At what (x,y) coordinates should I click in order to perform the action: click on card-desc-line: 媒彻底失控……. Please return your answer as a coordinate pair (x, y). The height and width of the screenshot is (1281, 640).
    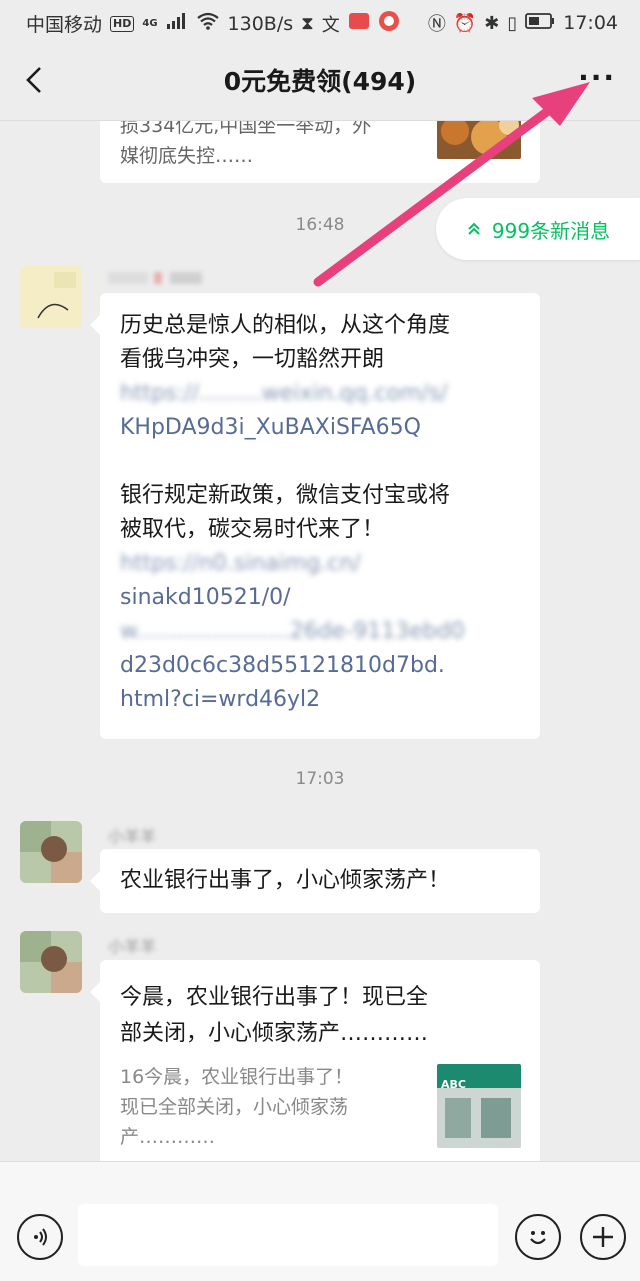
    Looking at the image, I should click on (187, 156).